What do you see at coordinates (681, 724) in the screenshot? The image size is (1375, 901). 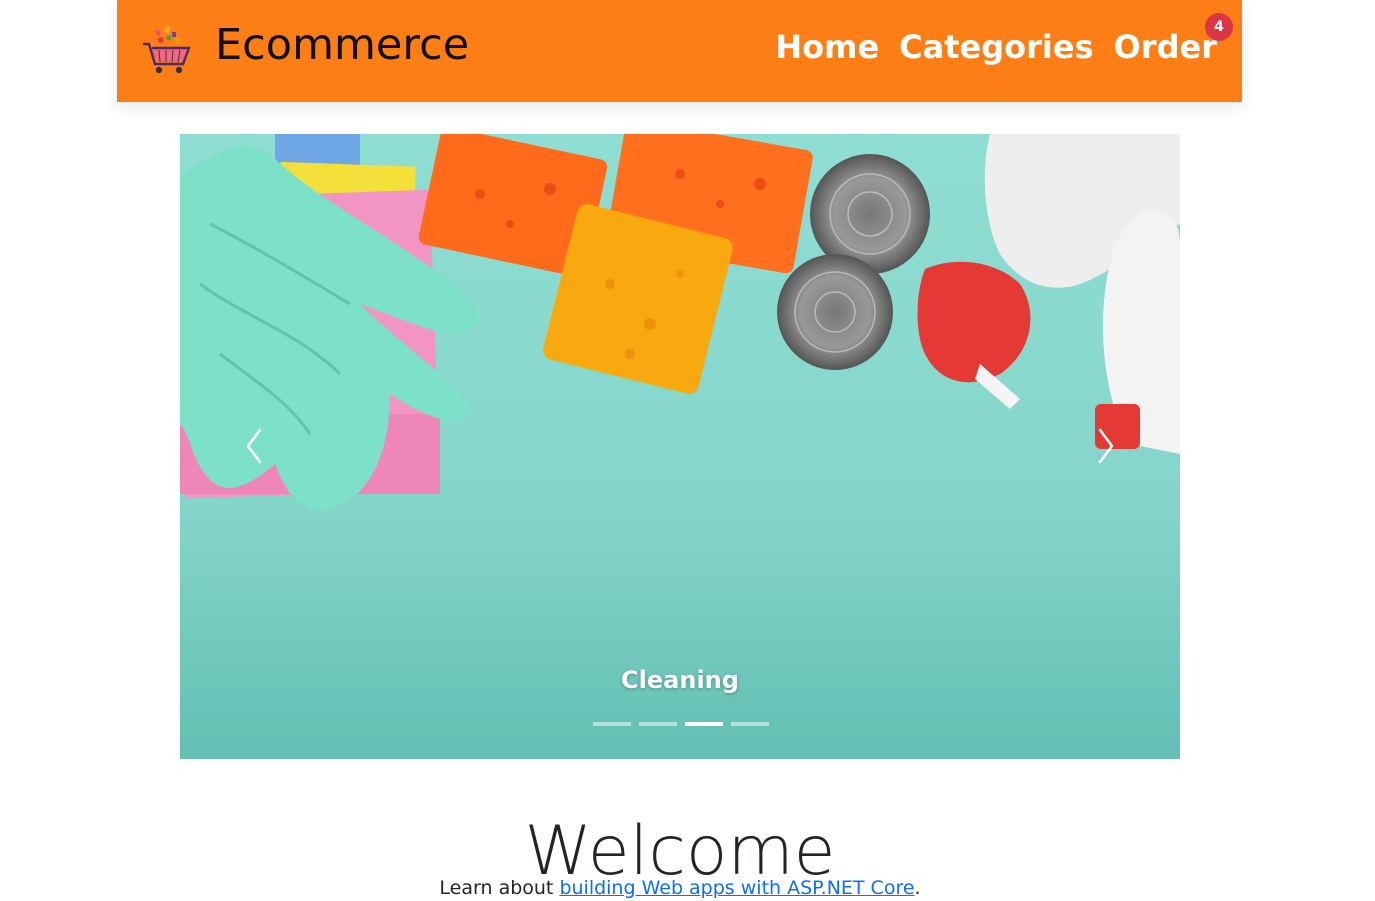 I see `carousel-indicators` at bounding box center [681, 724].